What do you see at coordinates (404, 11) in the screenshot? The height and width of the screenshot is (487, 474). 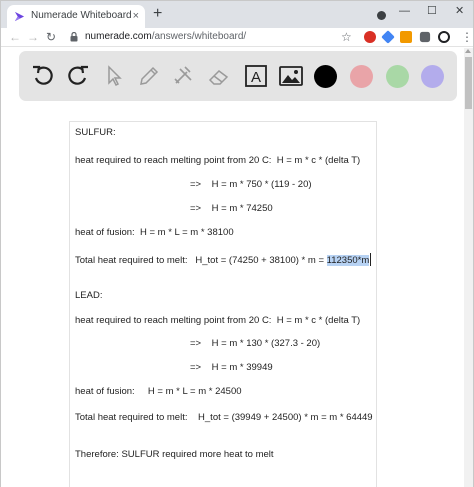 I see `minimize-button: —` at bounding box center [404, 11].